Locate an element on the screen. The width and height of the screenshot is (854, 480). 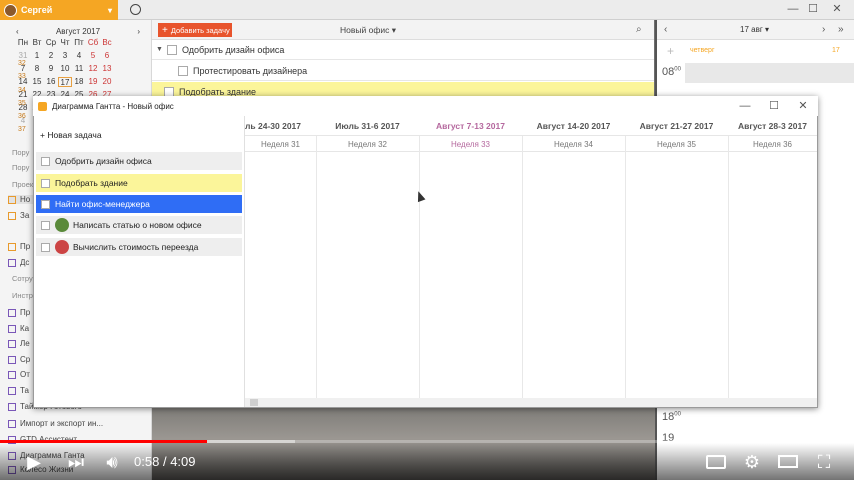
task-label: Одобрить дизайн офиса is located at coordinates (233, 49).